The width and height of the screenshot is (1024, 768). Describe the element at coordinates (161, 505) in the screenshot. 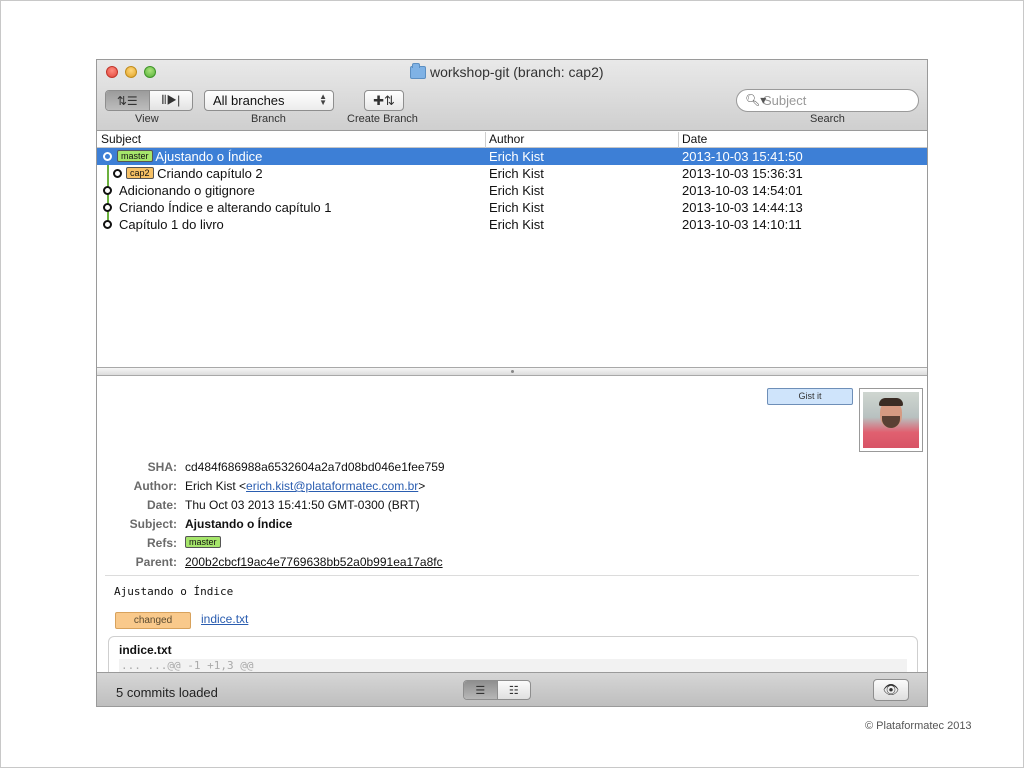

I see `date-label: Date:` at that location.